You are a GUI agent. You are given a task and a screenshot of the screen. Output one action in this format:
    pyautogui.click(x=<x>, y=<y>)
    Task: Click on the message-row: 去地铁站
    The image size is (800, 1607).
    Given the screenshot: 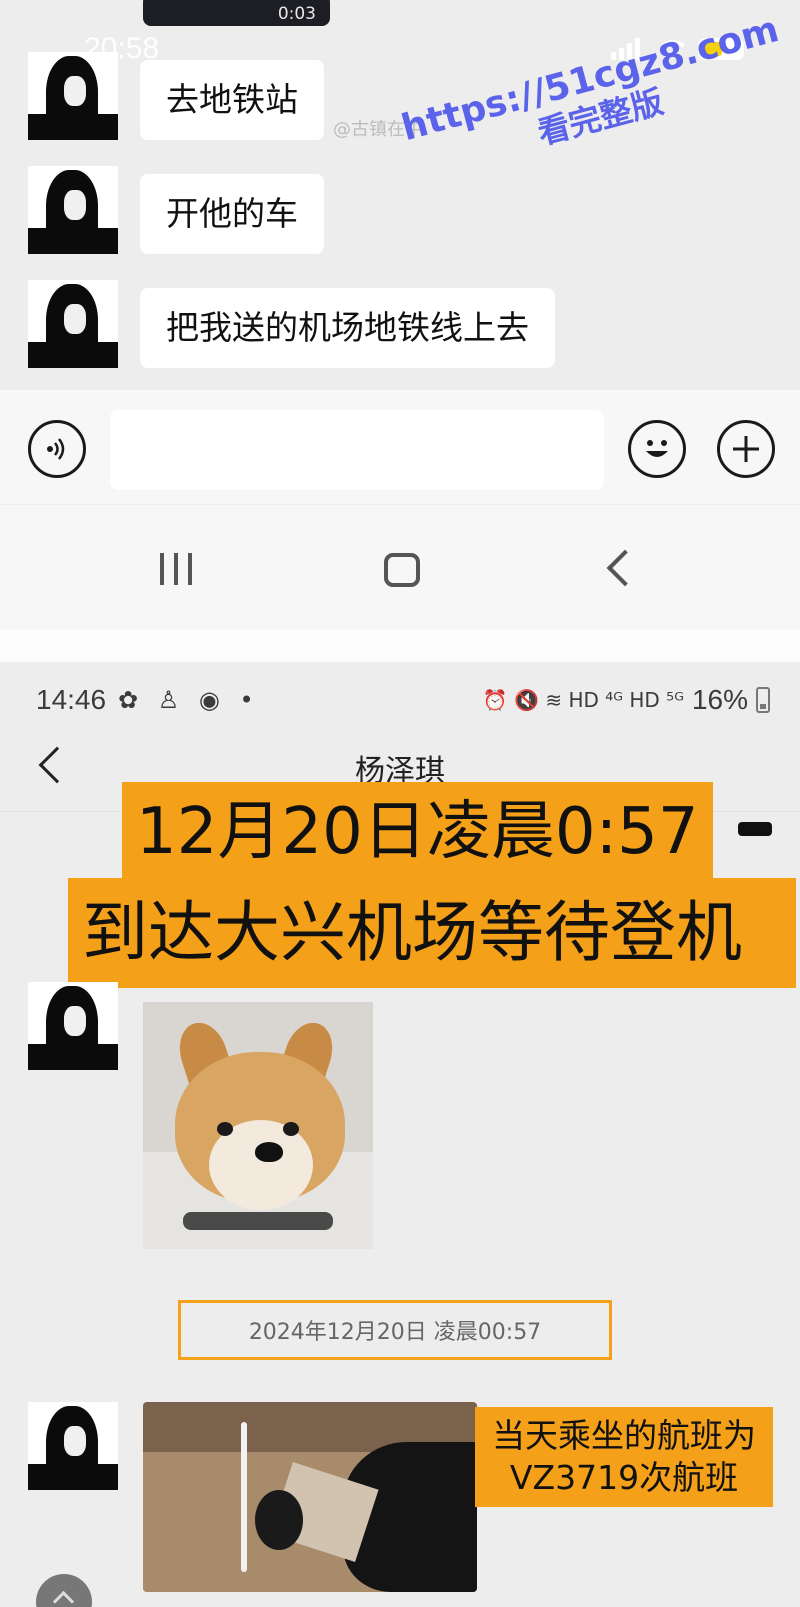 What is the action you would take?
    pyautogui.click(x=176, y=96)
    